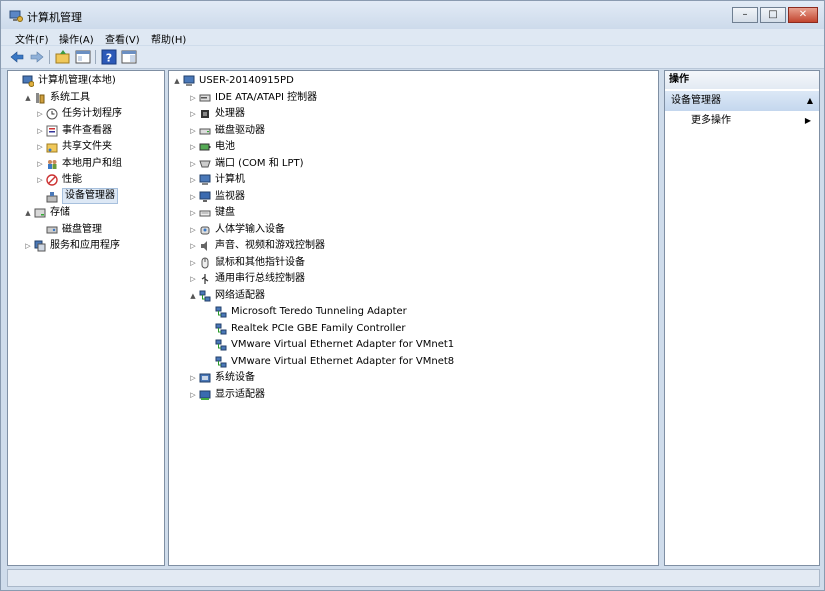  I want to click on help-icon: ?, so click(109, 57).